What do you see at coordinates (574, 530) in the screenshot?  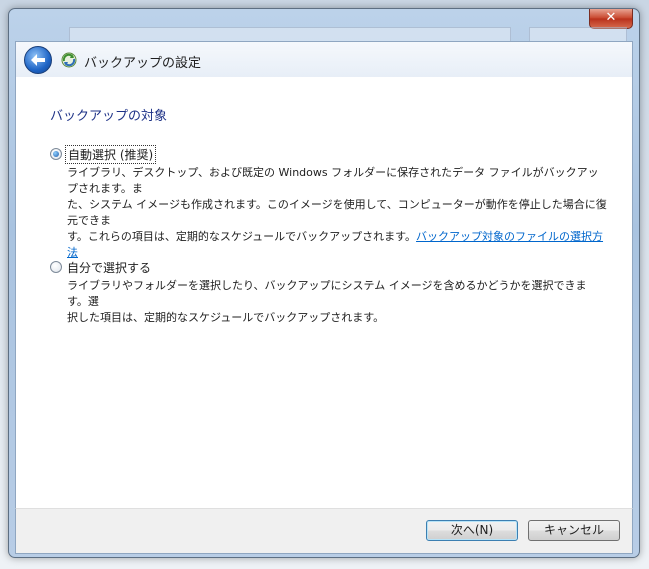 I see `cancel-button: キャンセル` at bounding box center [574, 530].